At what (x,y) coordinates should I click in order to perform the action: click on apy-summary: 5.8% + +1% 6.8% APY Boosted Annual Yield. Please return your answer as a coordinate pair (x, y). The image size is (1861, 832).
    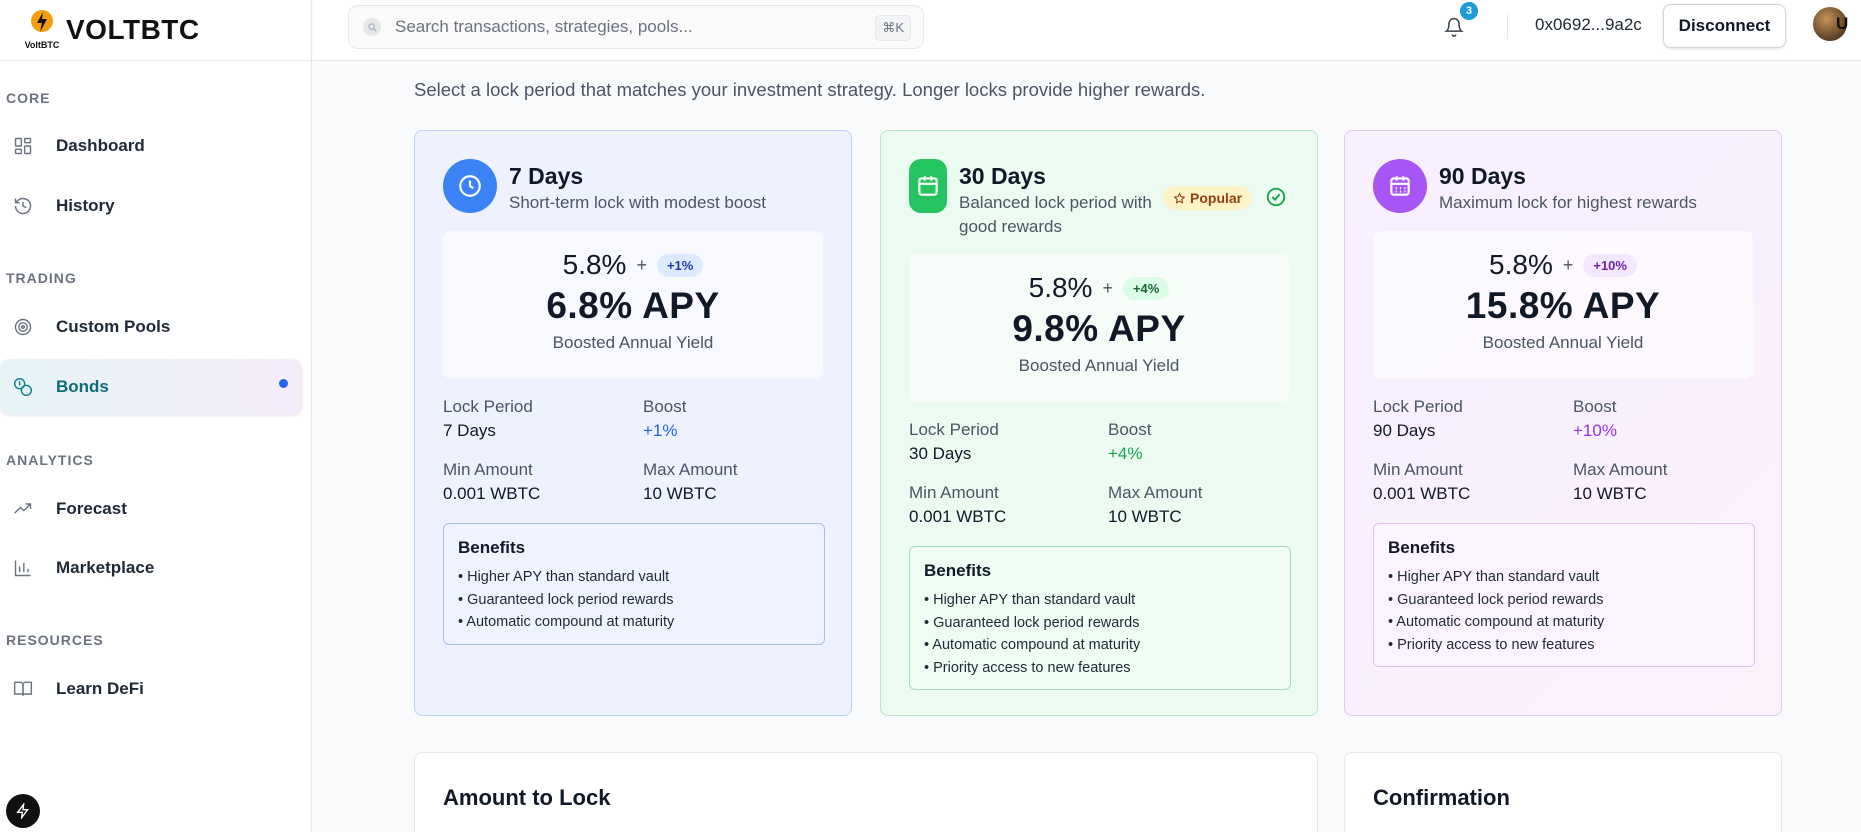
    Looking at the image, I should click on (633, 305).